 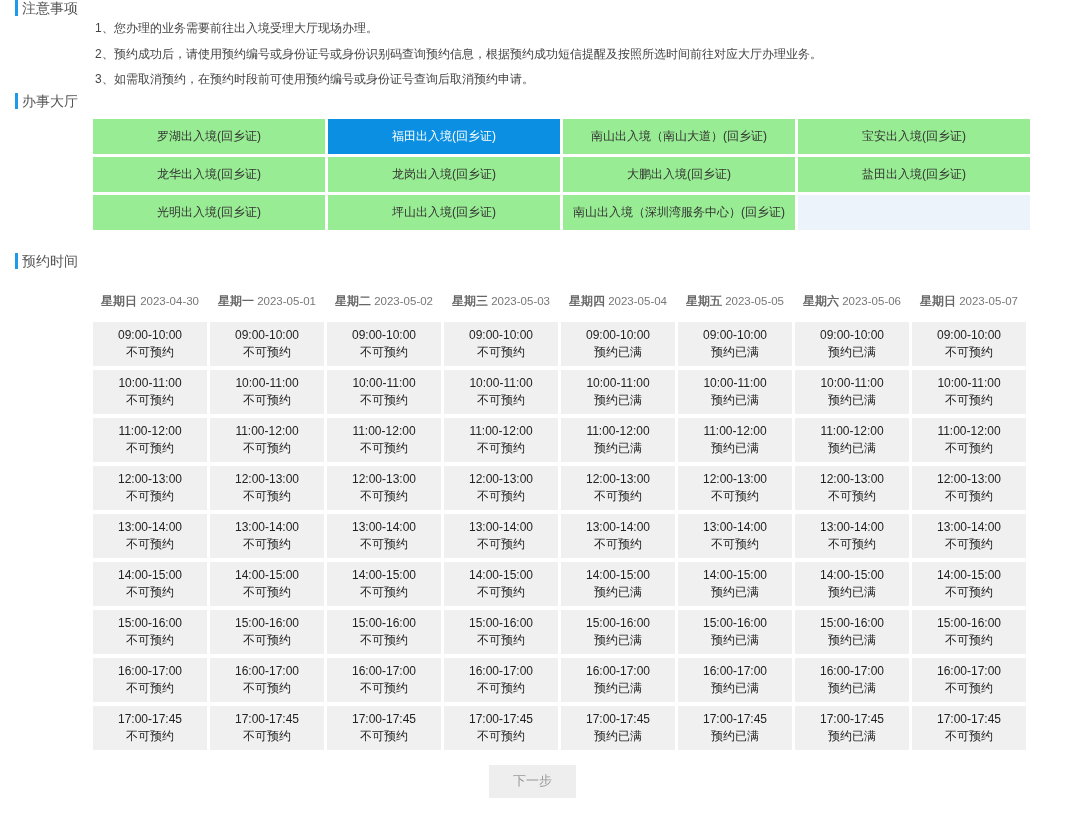 I want to click on hall-option: 南山出入境（深圳湾服务中心）(回乡证), so click(x=679, y=212).